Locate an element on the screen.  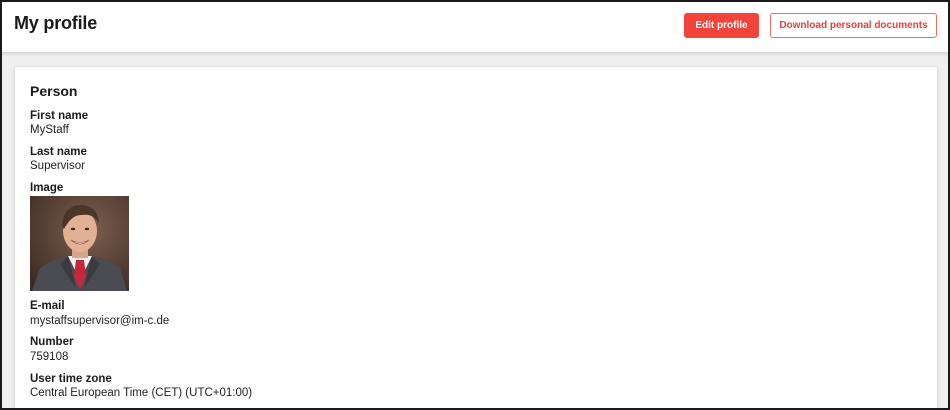
time-zone-value: Central European Time (CET) (UTC+01:00) is located at coordinates (141, 393).